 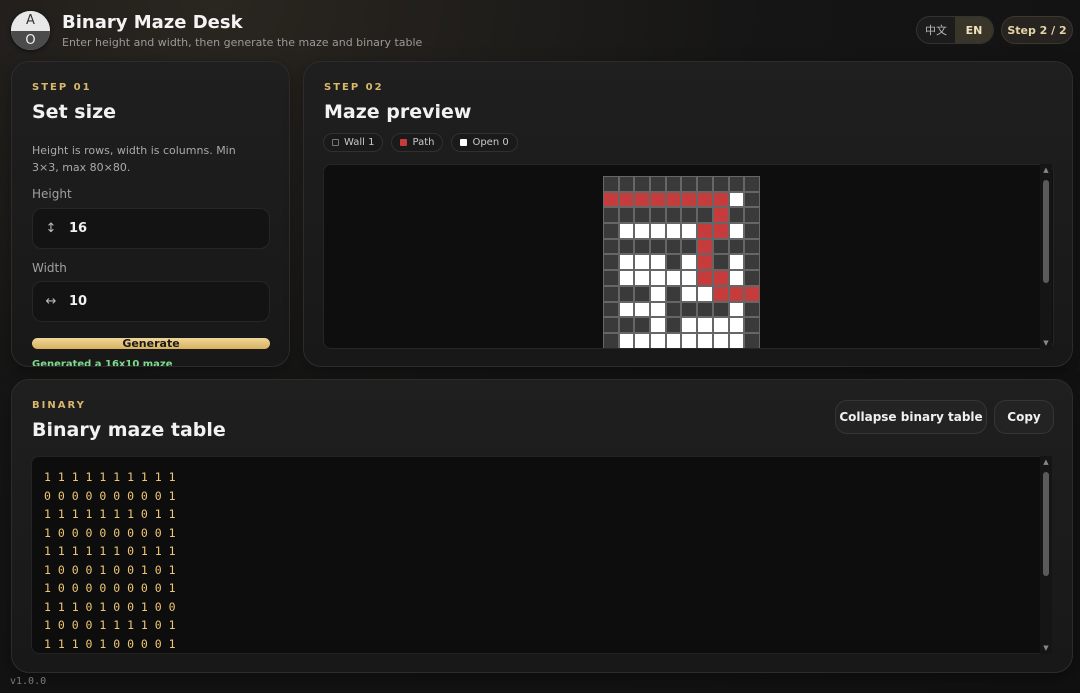 I want to click on width-field: ↔, so click(x=151, y=301).